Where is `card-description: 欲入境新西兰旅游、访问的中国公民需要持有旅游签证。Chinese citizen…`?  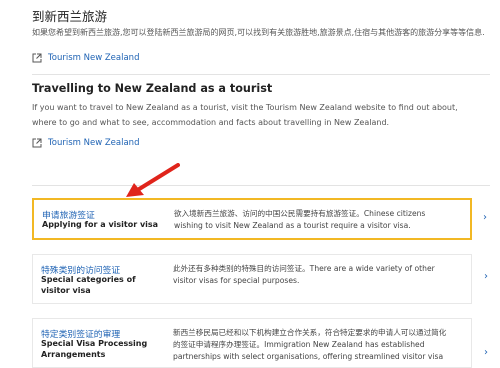
card-description: 欲入境新西兰旅游、访问的中国公民需要持有旅游签证。Chinese citizen… is located at coordinates (300, 219).